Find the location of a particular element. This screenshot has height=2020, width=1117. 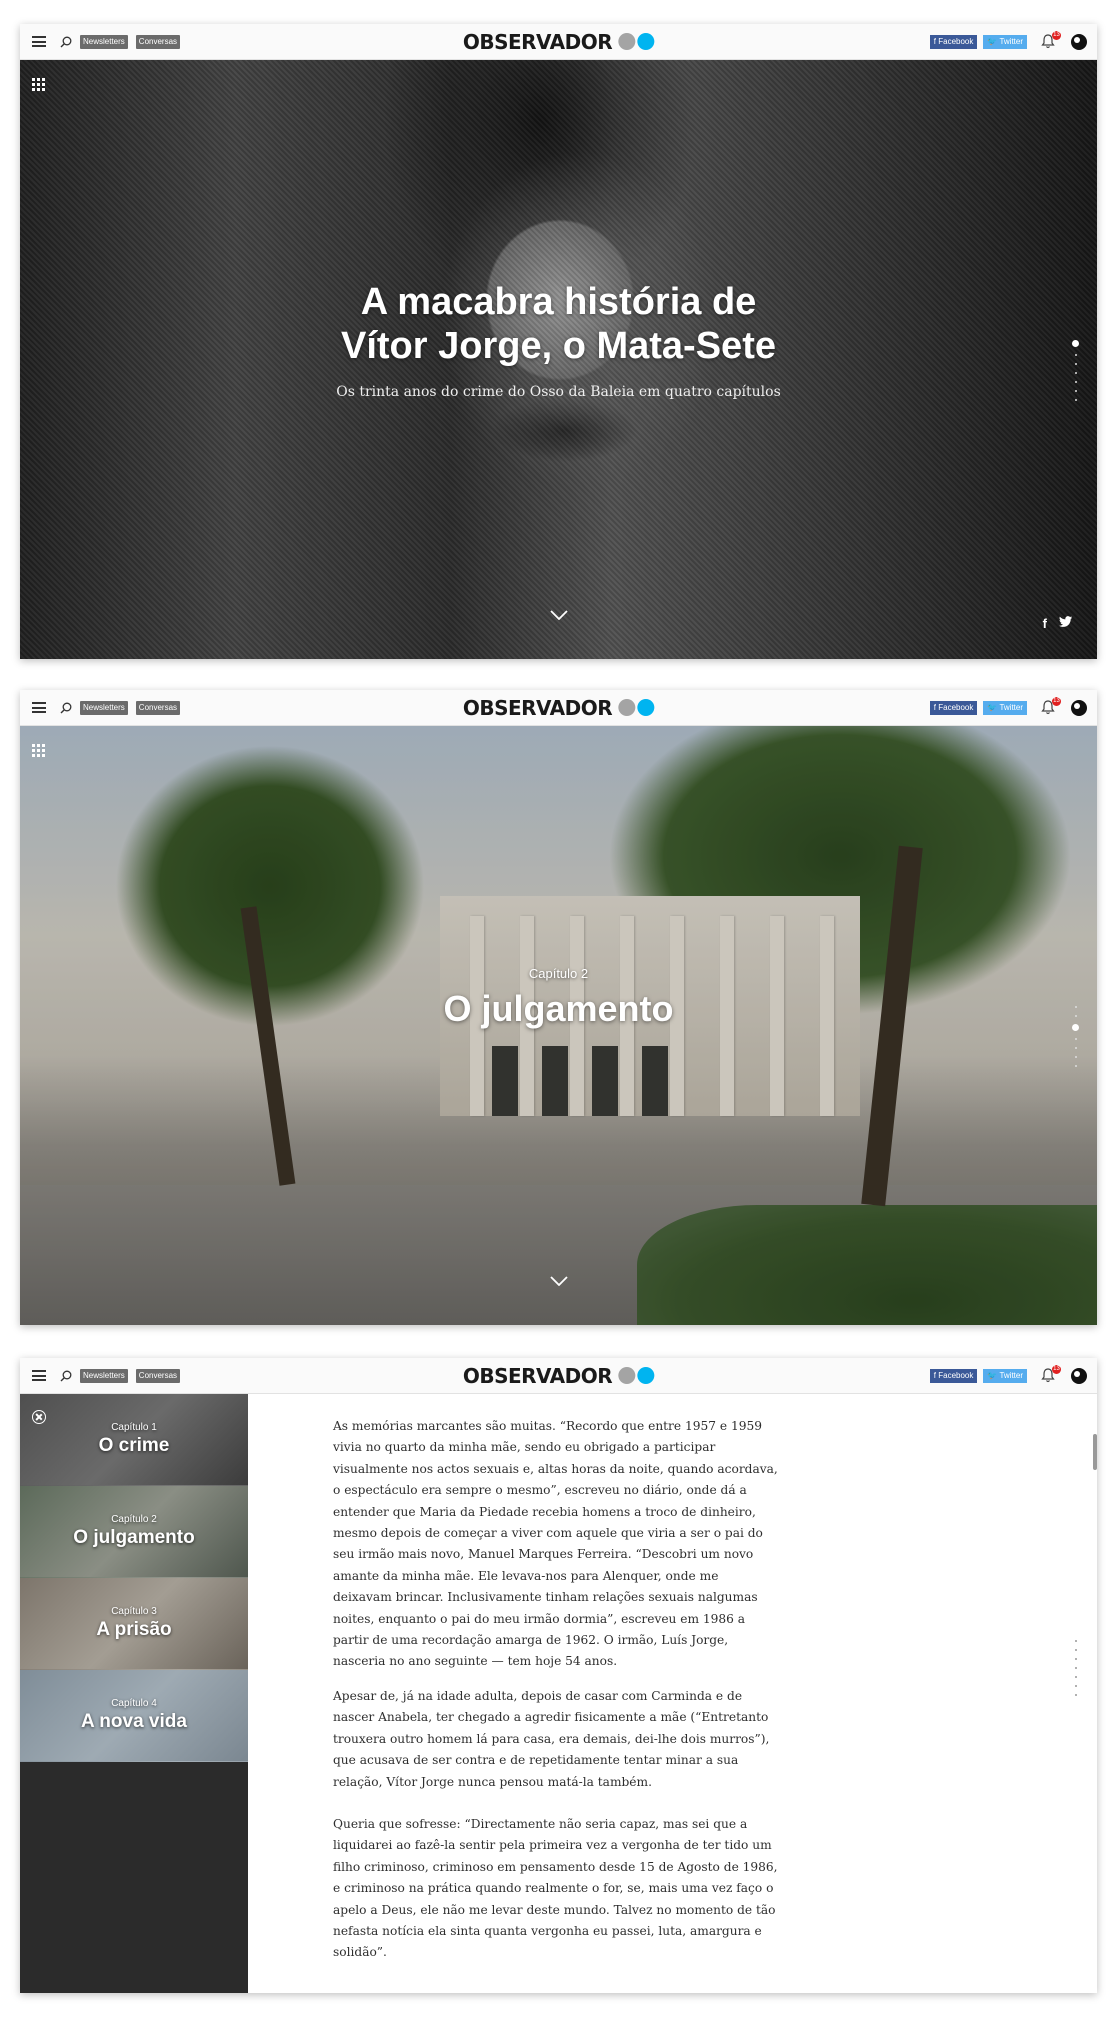

sidebar-chapter-3: Capítulo 3 A prisão is located at coordinates (134, 1624).